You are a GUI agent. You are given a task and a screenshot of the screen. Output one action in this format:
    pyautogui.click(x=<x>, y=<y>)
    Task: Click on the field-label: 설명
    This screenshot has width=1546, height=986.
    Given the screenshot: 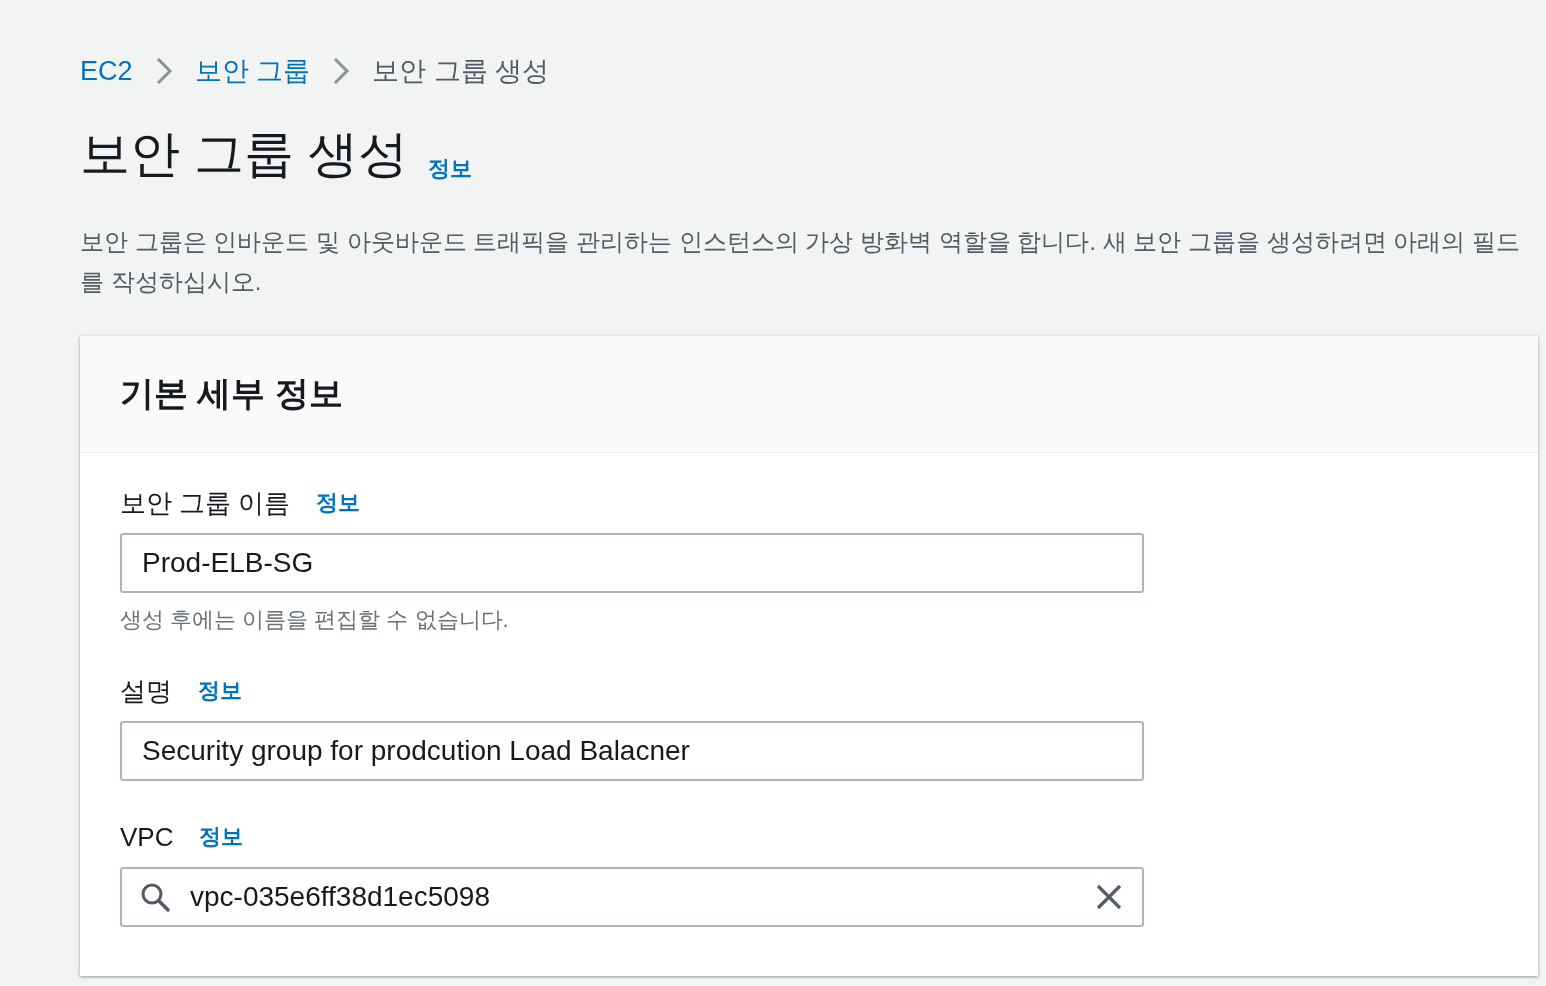 What is the action you would take?
    pyautogui.click(x=146, y=691)
    